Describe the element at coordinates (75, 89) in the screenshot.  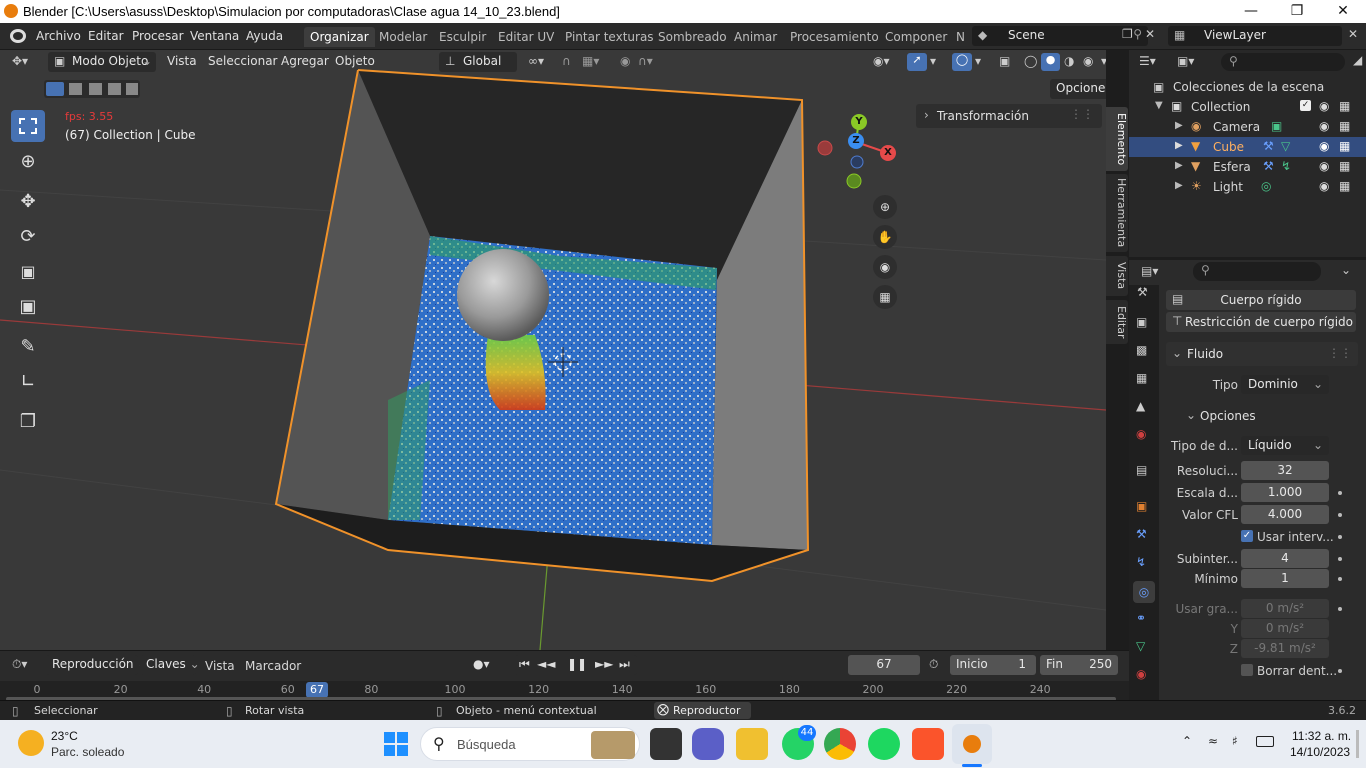
I see `select-extend-icon` at that location.